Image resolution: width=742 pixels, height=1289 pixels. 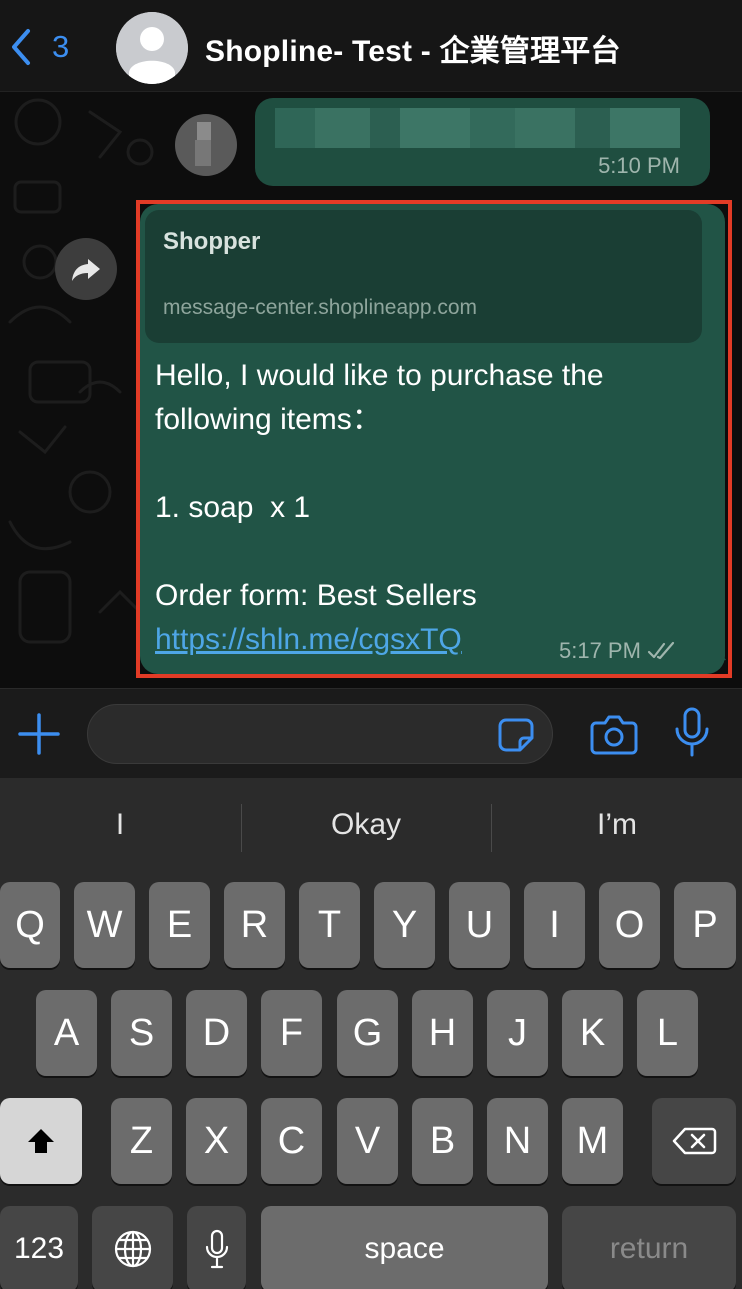 What do you see at coordinates (404, 925) in the screenshot?
I see `key-y: Y` at bounding box center [404, 925].